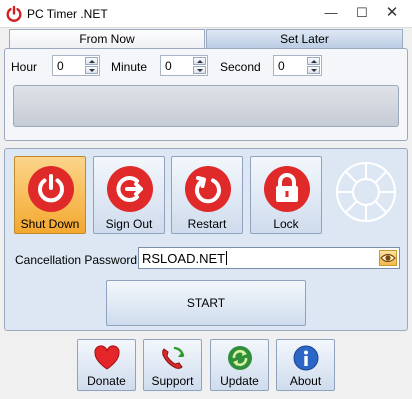 The height and width of the screenshot is (399, 412). Describe the element at coordinates (240, 67) in the screenshot. I see `second-label: Second` at that location.